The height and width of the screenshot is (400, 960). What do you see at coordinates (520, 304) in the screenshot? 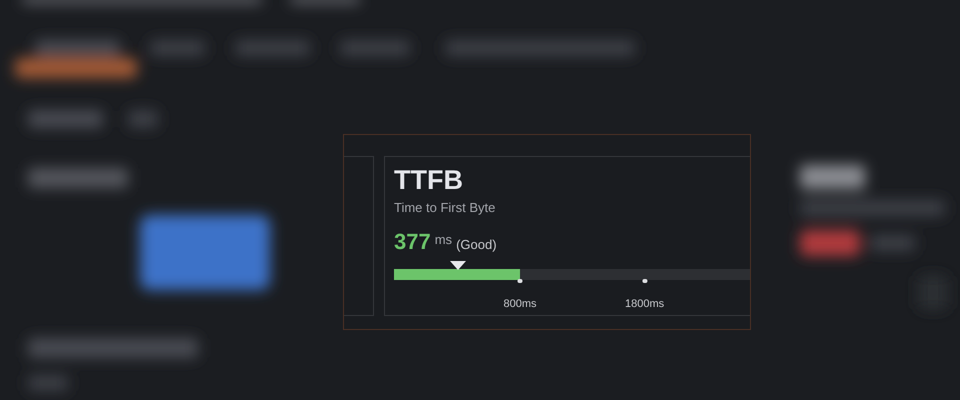
I see `tick-label: 800ms` at bounding box center [520, 304].